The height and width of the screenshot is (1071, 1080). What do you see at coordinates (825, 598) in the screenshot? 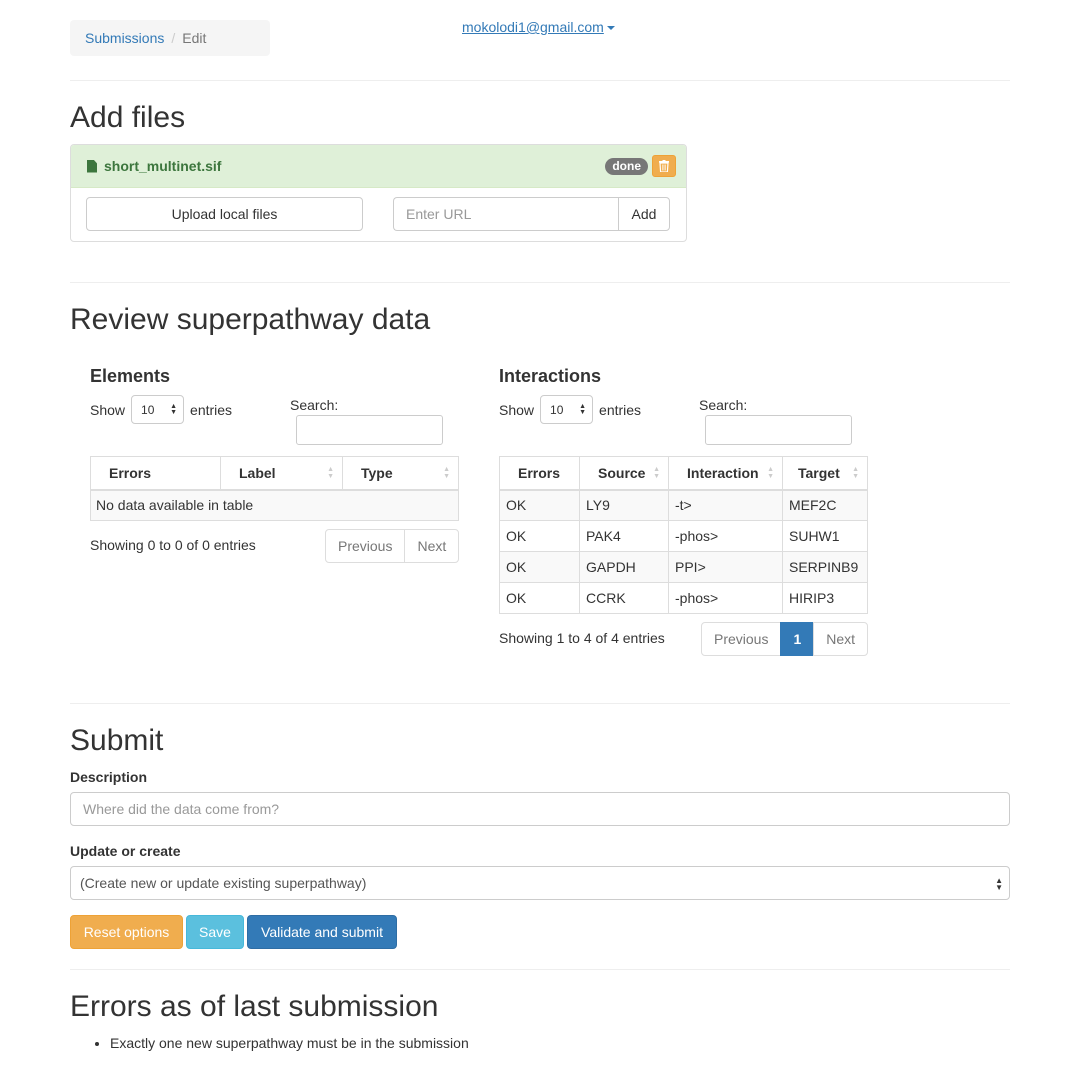
I see `cell-target: HIRIP3` at bounding box center [825, 598].